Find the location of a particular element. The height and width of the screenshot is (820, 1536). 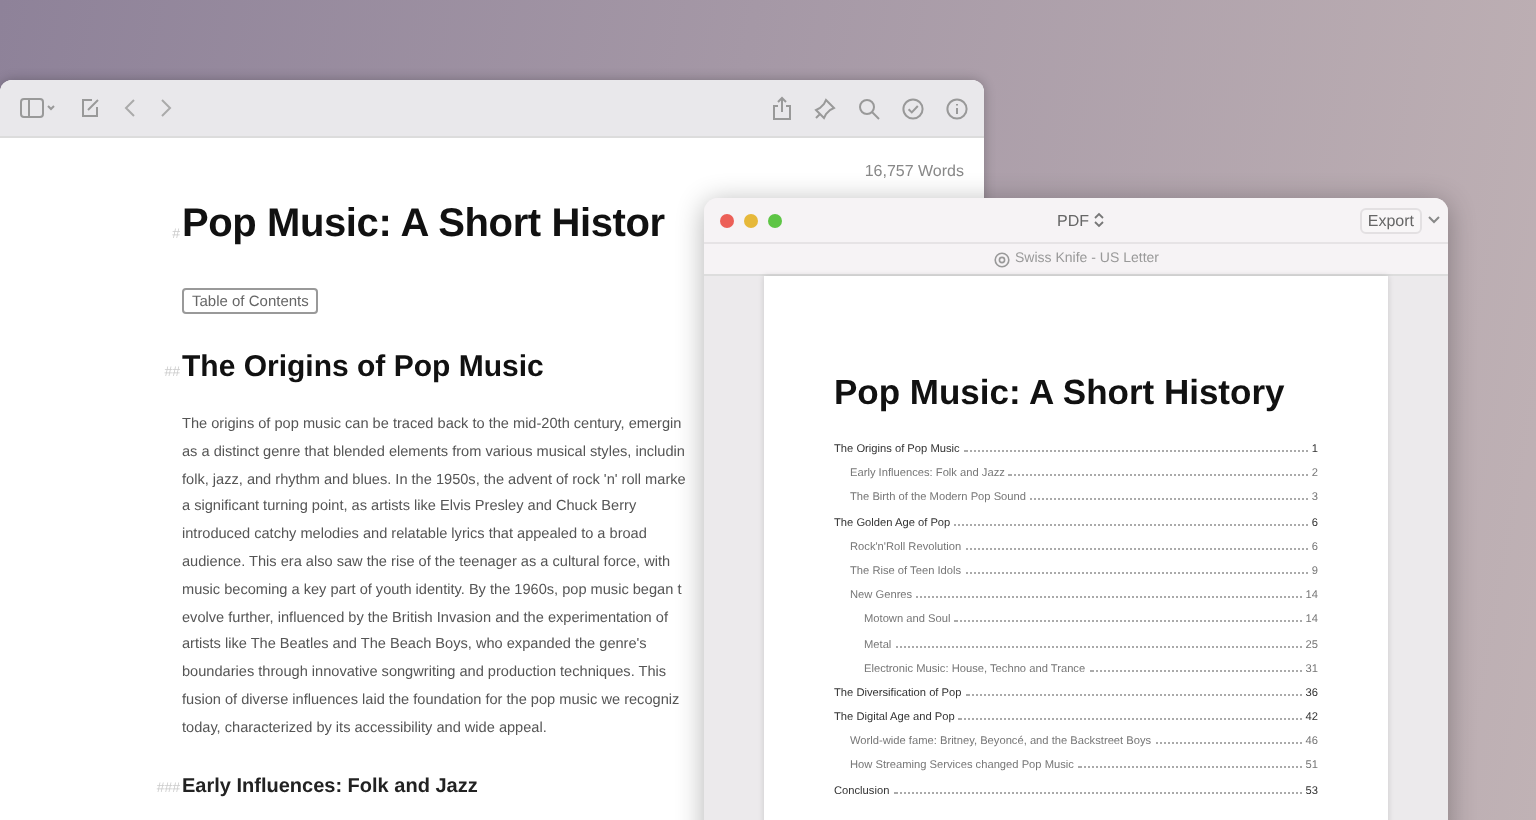

gear-icon is located at coordinates (1001, 259).